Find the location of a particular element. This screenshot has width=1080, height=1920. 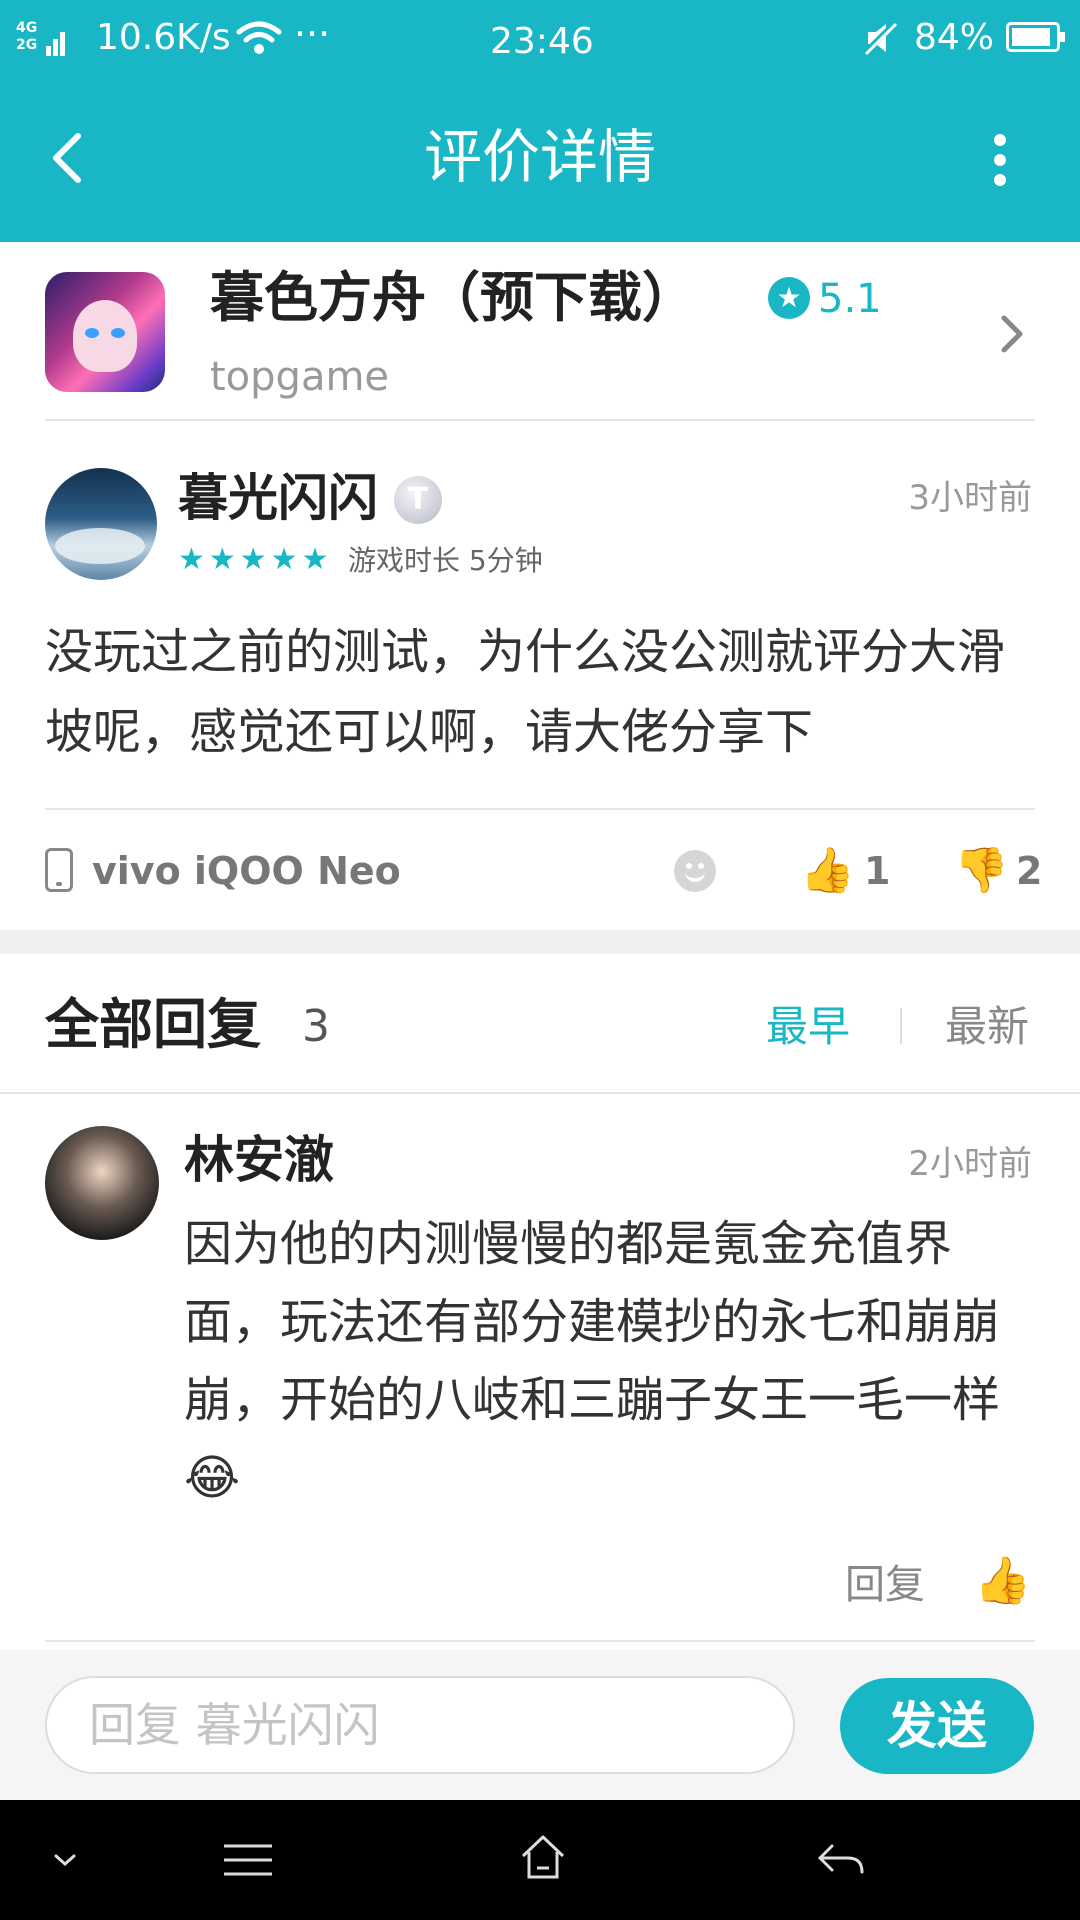

replier-name: 林安澈 is located at coordinates (259, 1160).